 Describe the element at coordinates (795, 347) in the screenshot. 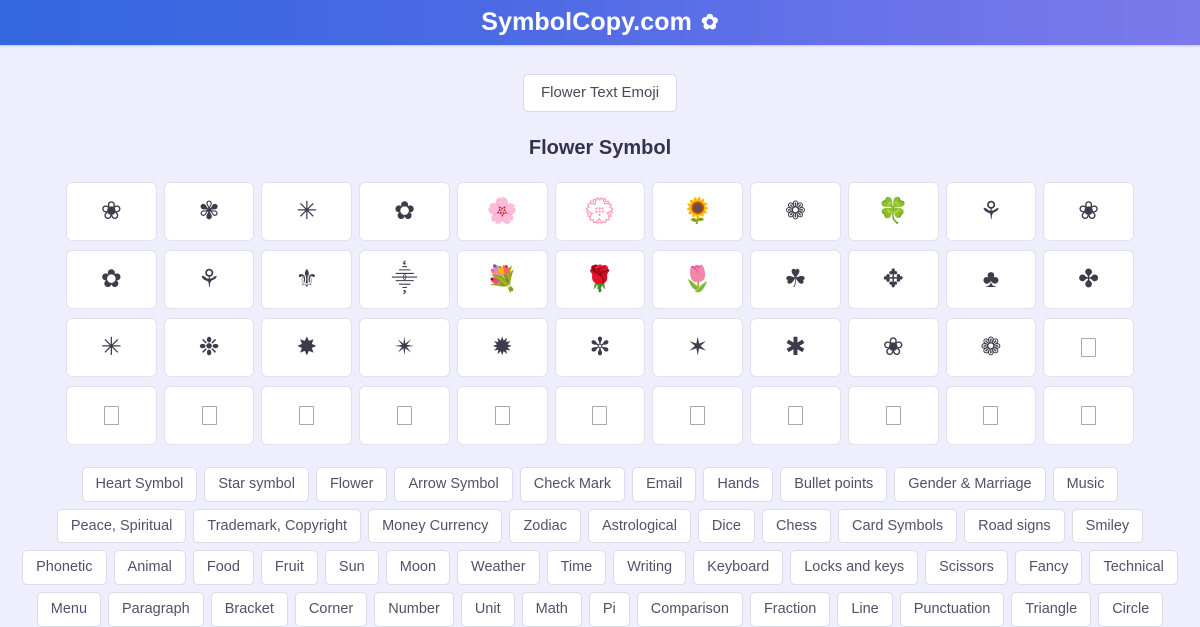

I see `symbol-cell-heavy-asterisk: ✱` at that location.